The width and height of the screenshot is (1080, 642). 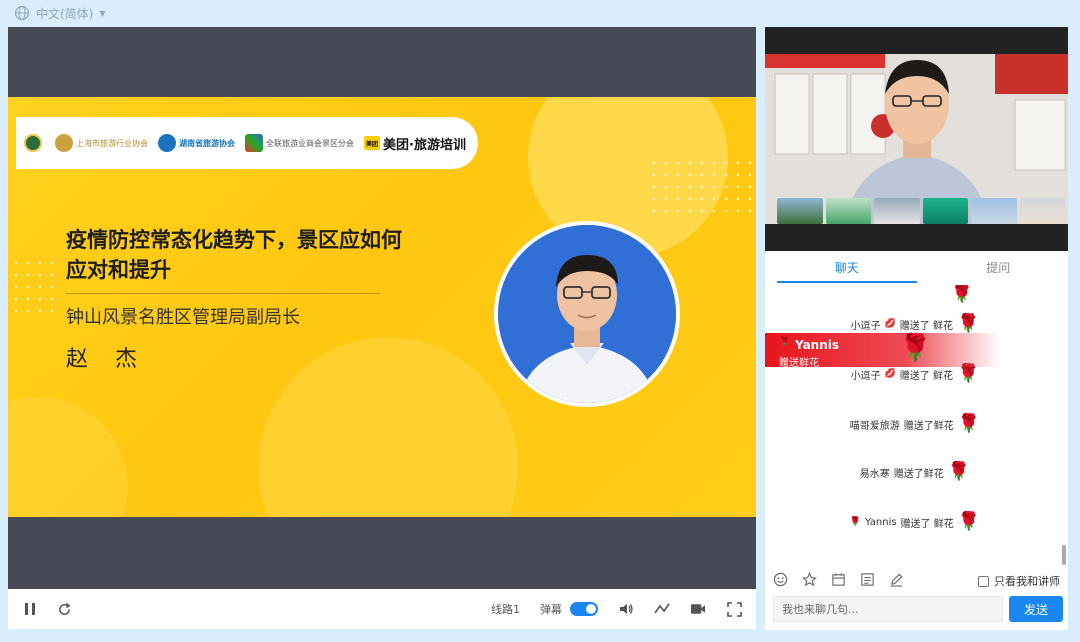 I want to click on logo-shanghai-tourism: 上海市旅游行业协会, so click(x=101, y=143).